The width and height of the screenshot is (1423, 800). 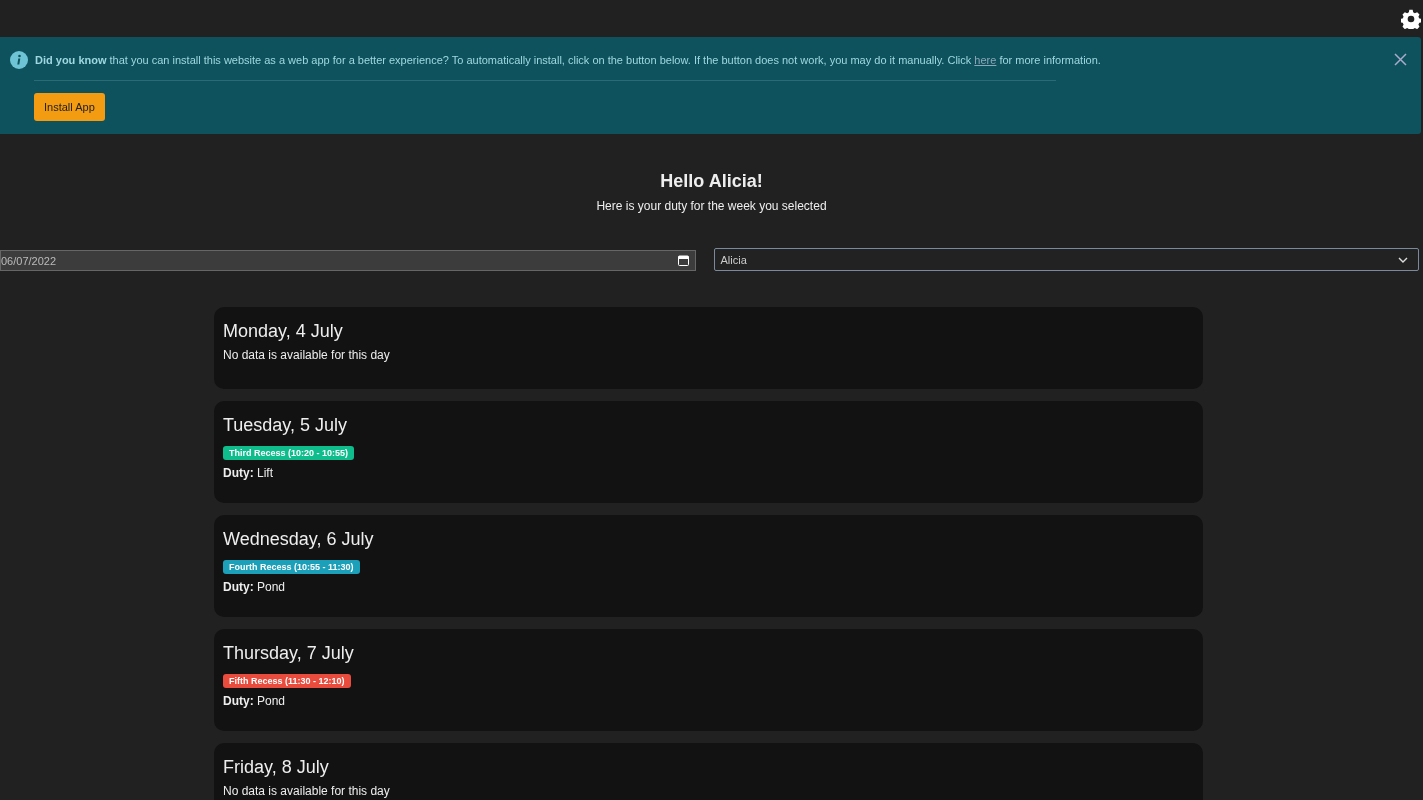 What do you see at coordinates (568, 60) in the screenshot?
I see `info-message: Did you know that you can install this website as a web app for a better experience? To automatically install, click on the button below. If the button does not work, you may do it manually. Click here for more information.` at bounding box center [568, 60].